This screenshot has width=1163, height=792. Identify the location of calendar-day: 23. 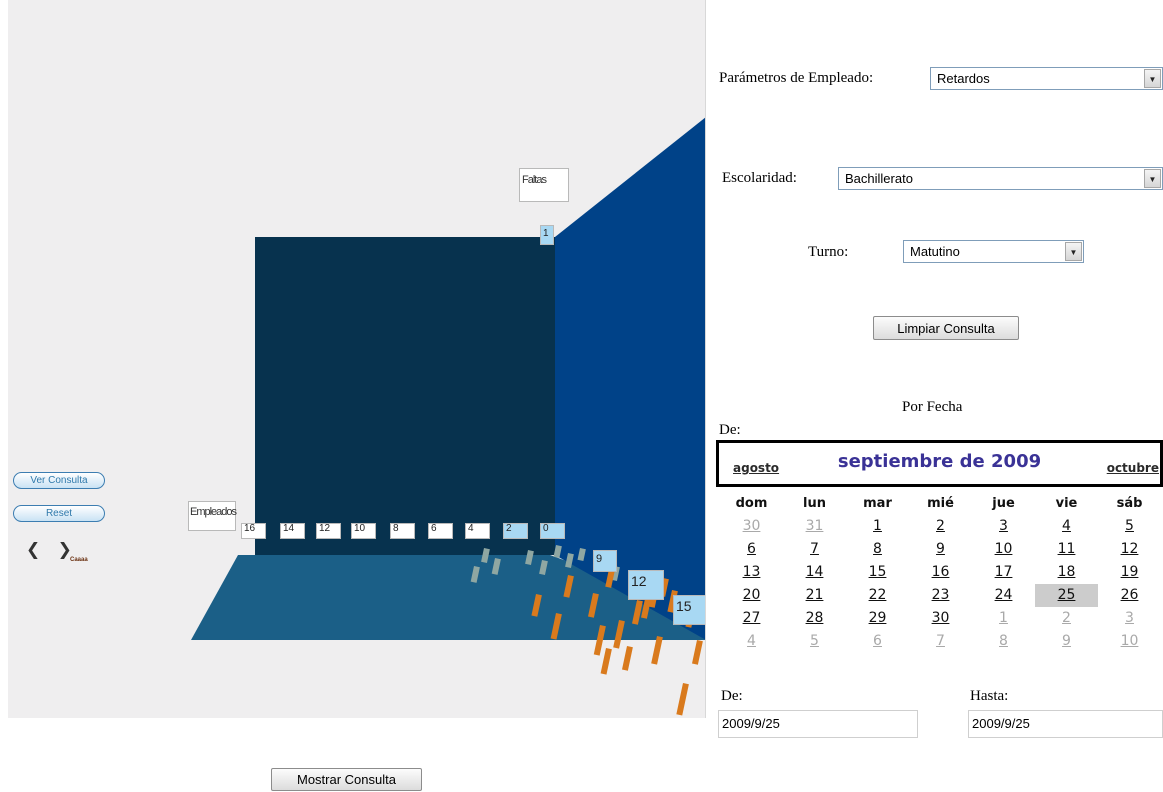
(940, 595).